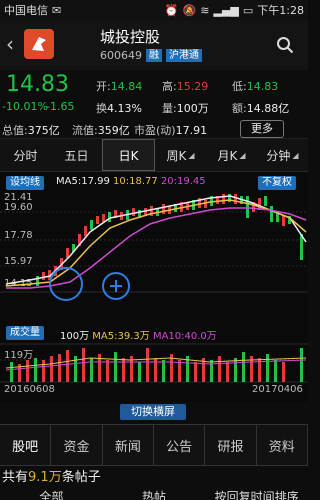  I want to click on tab-news: 新闻, so click(128, 445).